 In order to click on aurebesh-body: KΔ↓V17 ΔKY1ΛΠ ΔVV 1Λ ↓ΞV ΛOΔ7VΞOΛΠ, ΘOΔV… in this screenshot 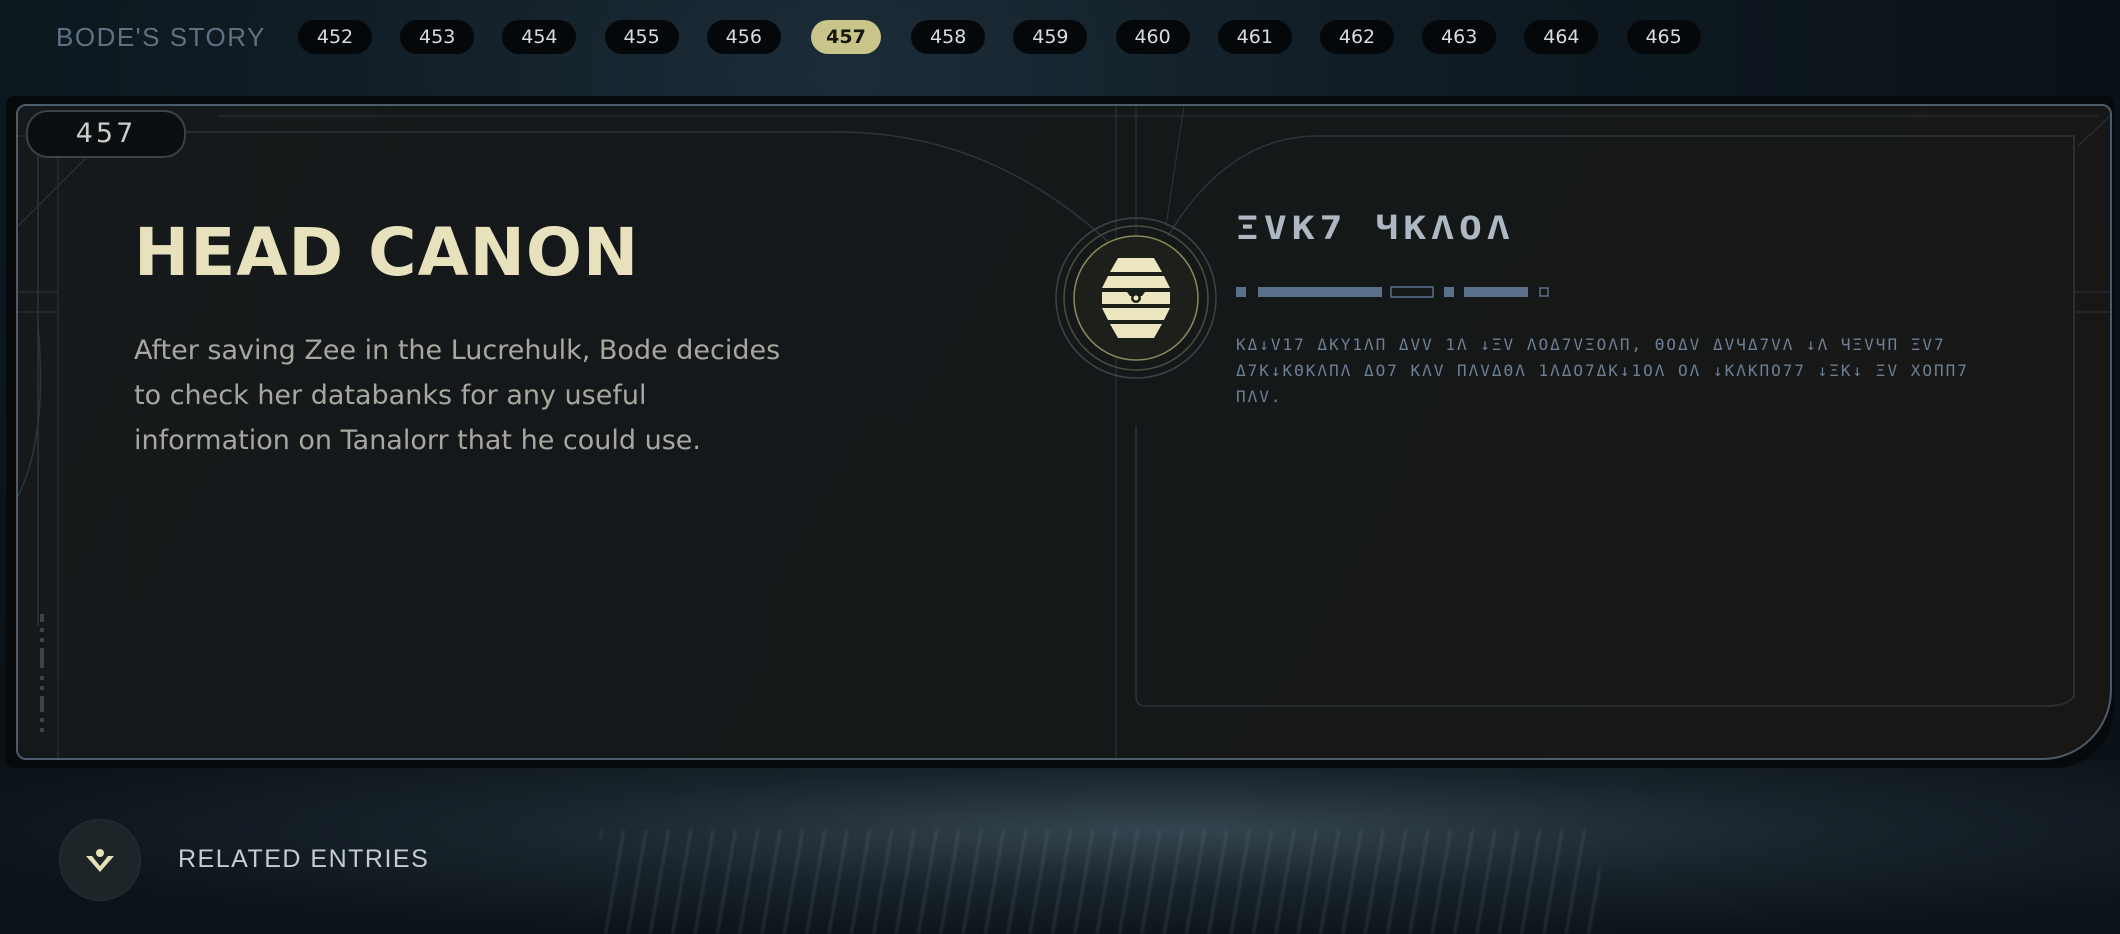, I will do `click(1602, 370)`.